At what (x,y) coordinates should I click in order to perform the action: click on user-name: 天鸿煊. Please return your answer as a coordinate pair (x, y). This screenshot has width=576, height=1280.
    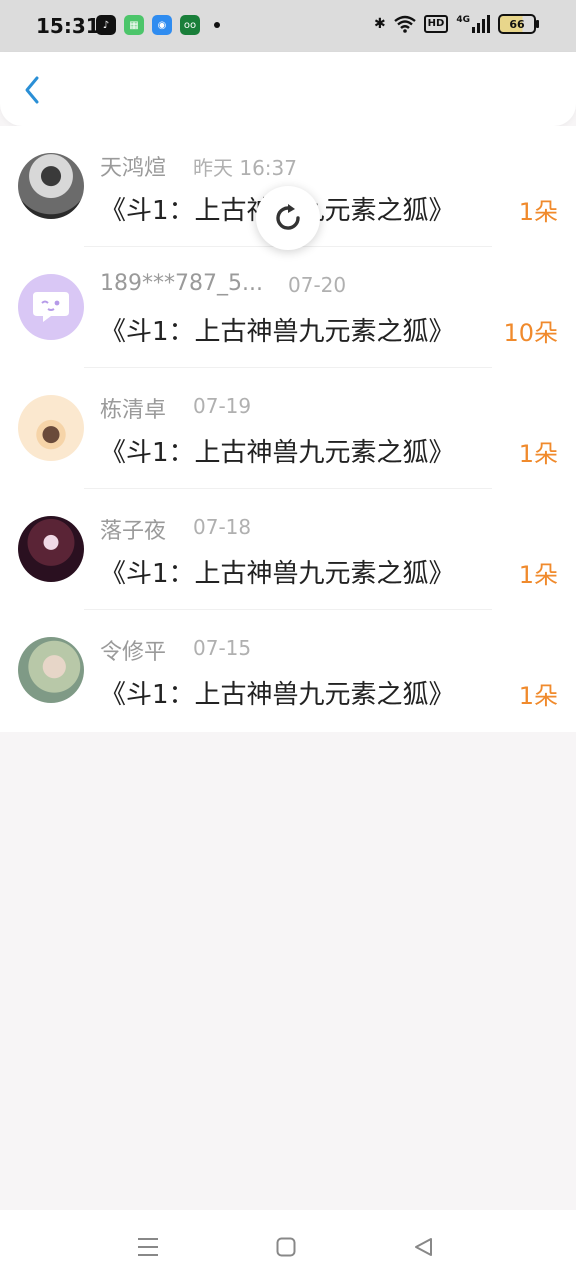
    Looking at the image, I should click on (133, 168).